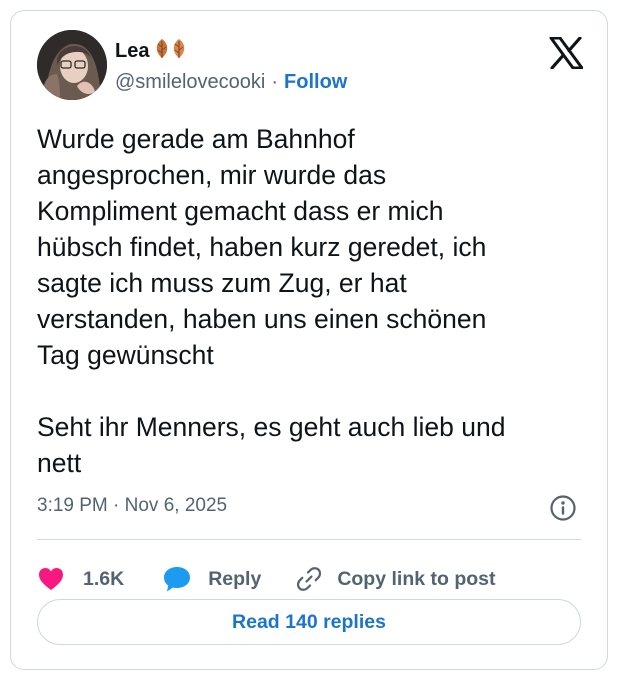 This screenshot has width=620, height=682. What do you see at coordinates (566, 53) in the screenshot?
I see `x-logo-icon` at bounding box center [566, 53].